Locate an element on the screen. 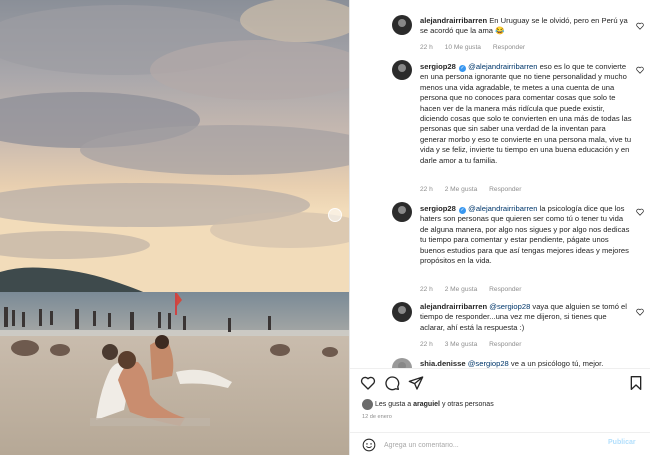 The width and height of the screenshot is (650, 455). likes-text: Les gusta a araguiel y otras personas is located at coordinates (434, 404).